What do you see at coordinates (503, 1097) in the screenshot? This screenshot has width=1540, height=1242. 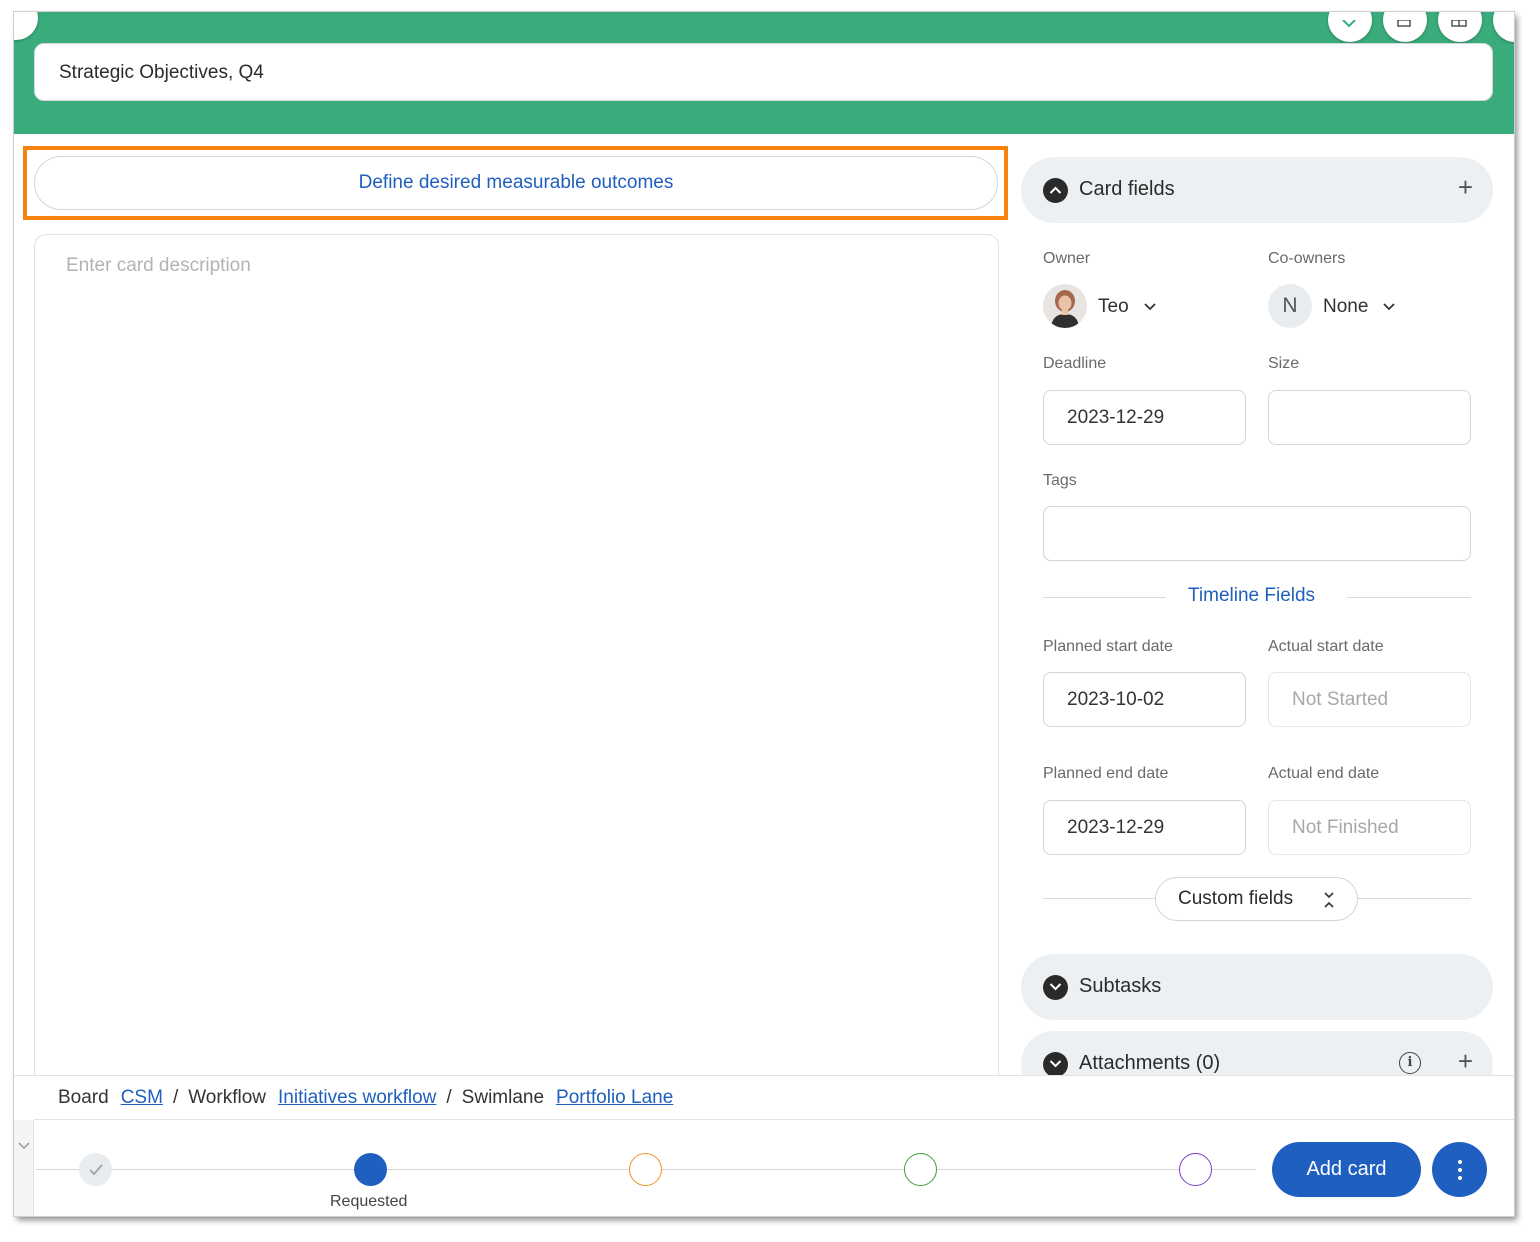 I see `breadcrumb-swimlane-label: Swimlane` at bounding box center [503, 1097].